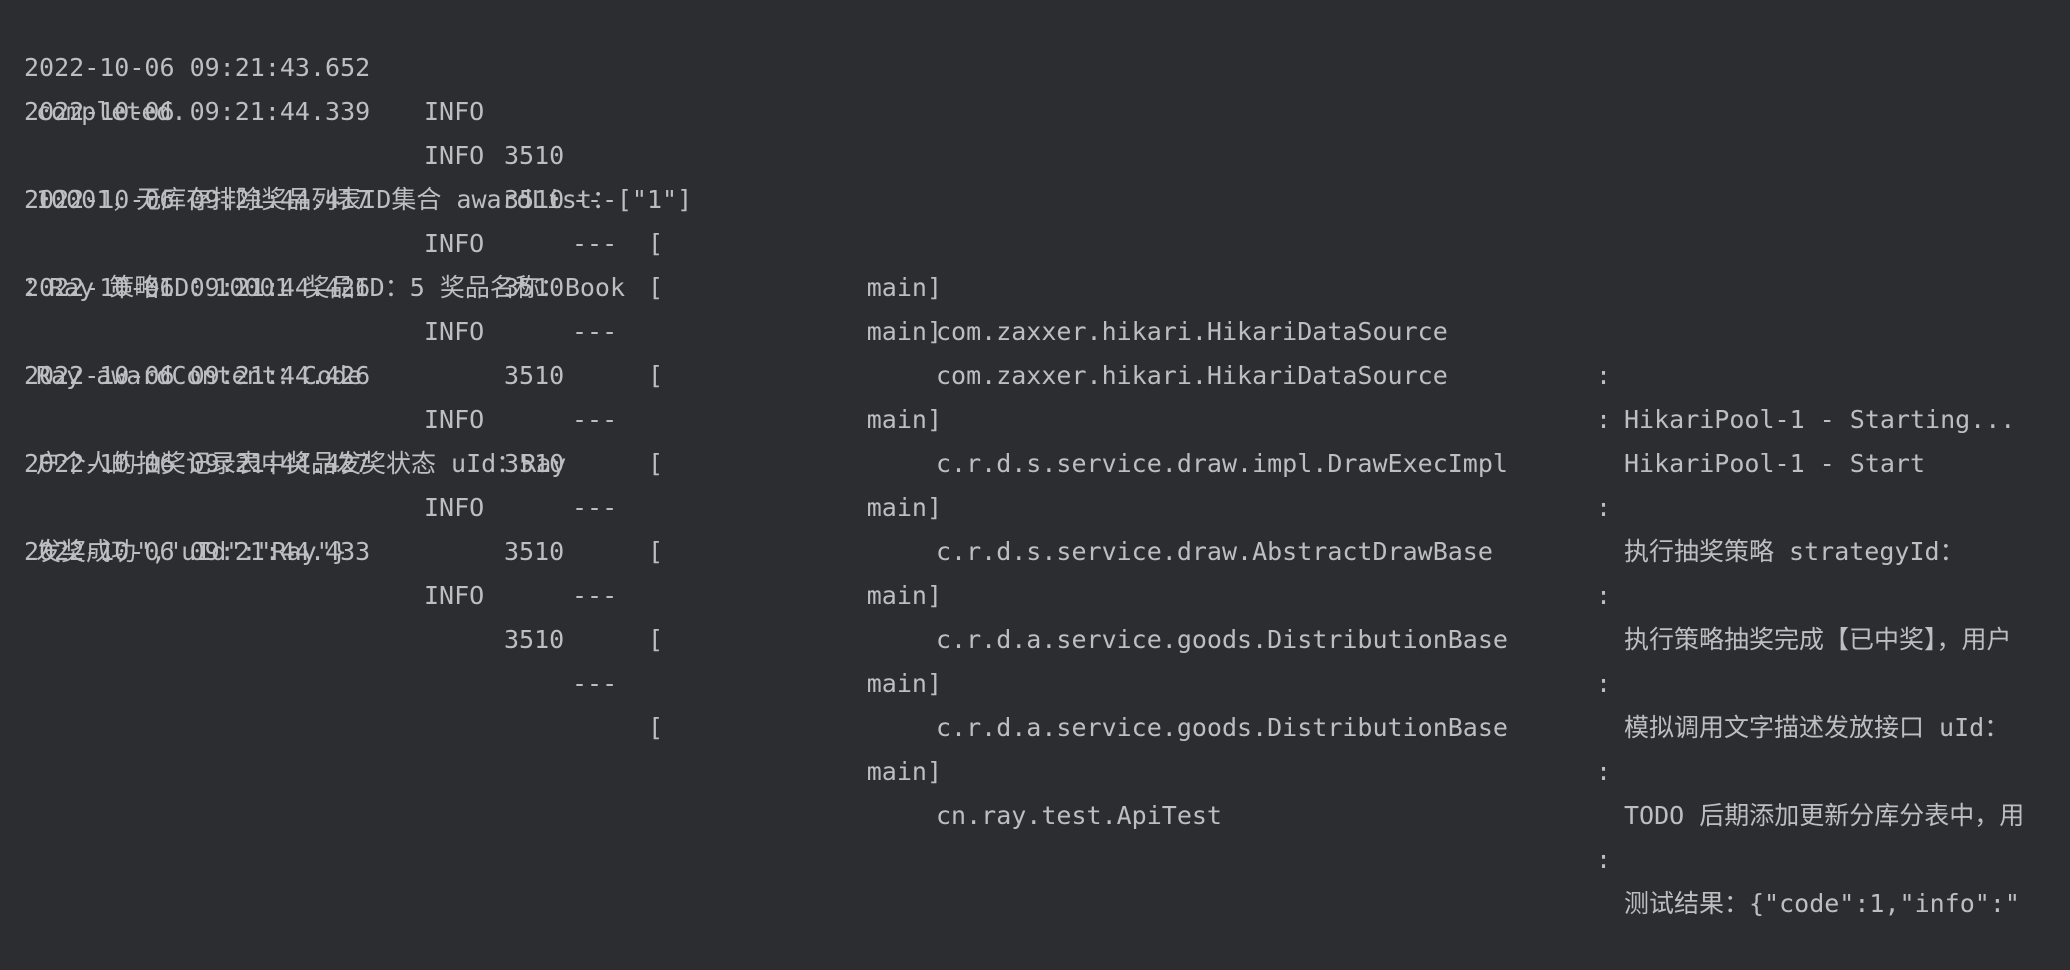 Image resolution: width=2070 pixels, height=970 pixels. What do you see at coordinates (1214, 551) in the screenshot?
I see `log-logger: c.r.d.s.service.draw.AbstractDrawBase` at bounding box center [1214, 551].